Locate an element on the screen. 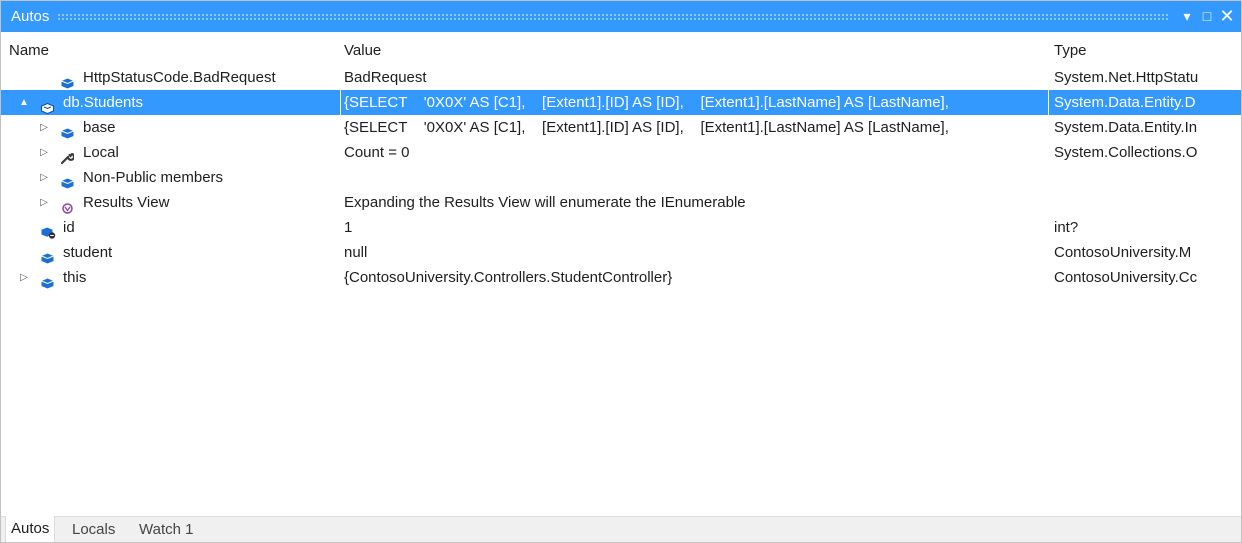  type-cell: int? is located at coordinates (1066, 227).